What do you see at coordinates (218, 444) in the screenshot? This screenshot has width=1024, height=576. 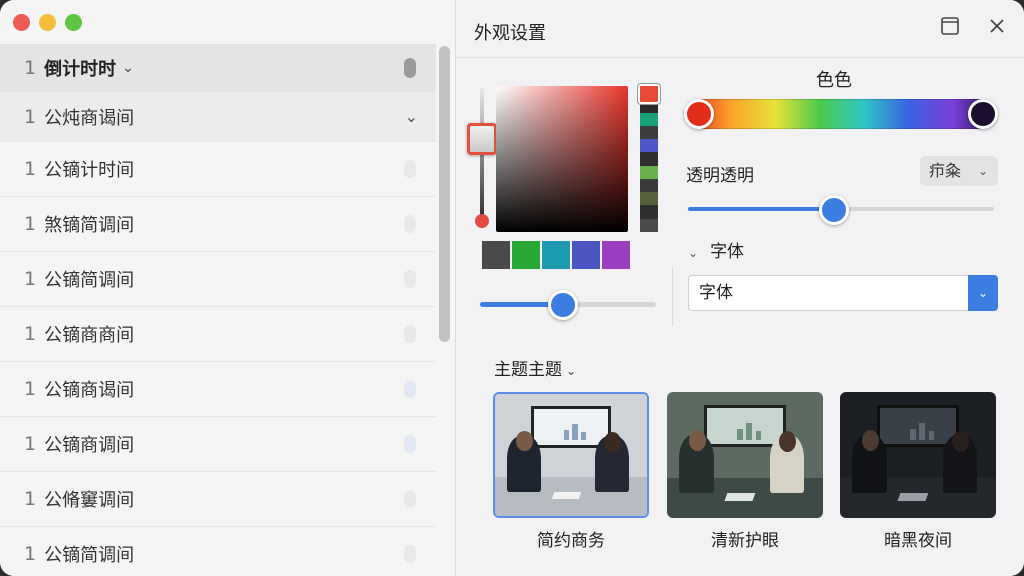 I see `list-item: 1 公镝商调间` at bounding box center [218, 444].